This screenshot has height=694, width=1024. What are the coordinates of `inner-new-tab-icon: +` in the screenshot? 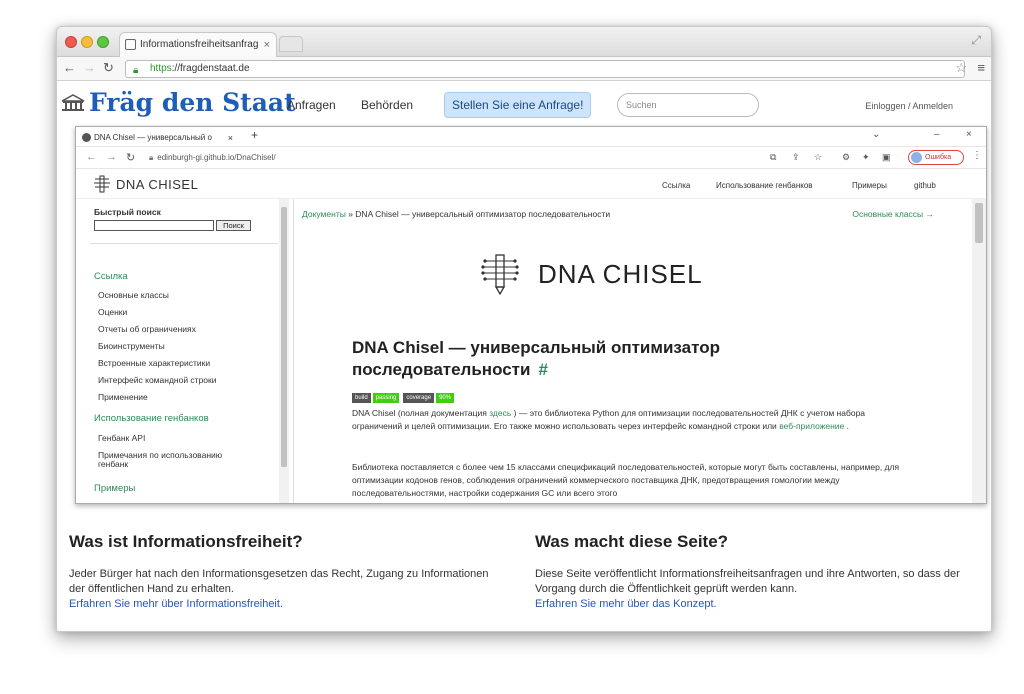 It's located at (254, 135).